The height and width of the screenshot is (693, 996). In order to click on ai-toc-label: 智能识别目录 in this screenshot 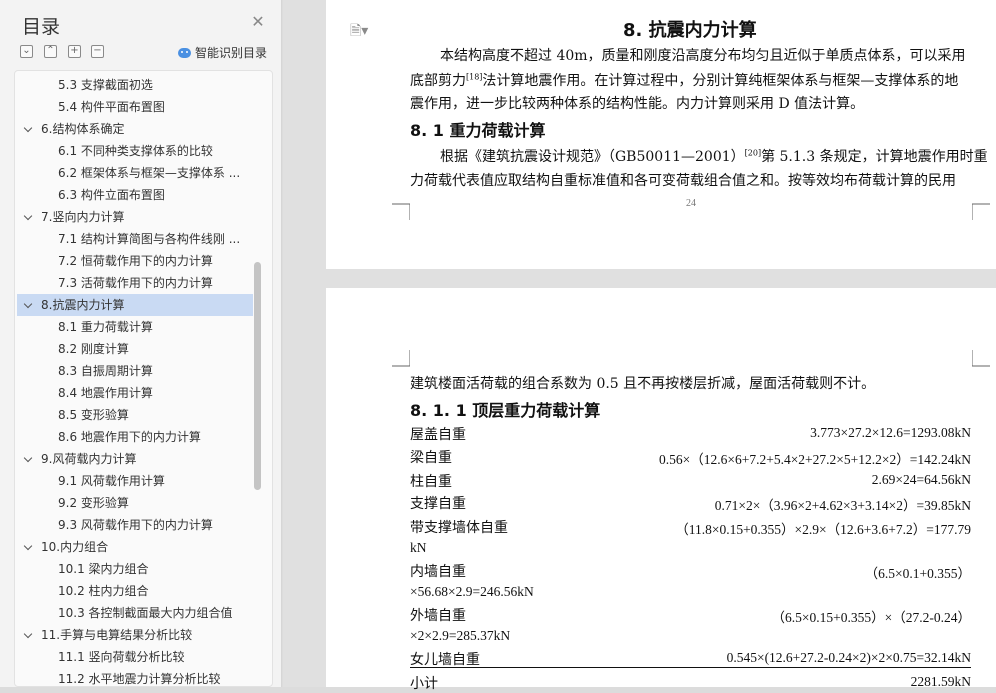, I will do `click(231, 53)`.